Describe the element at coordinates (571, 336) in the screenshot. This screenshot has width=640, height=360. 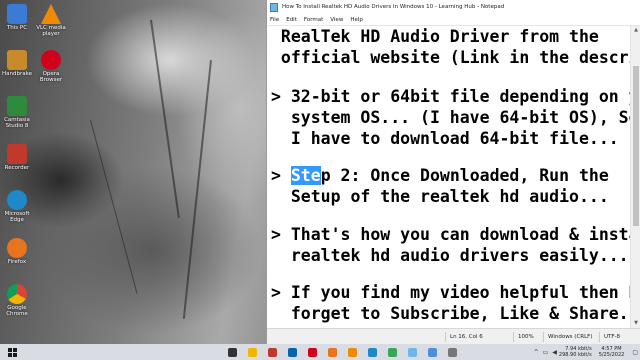
I see `status-line-ending: Windows (CRLF)` at that location.